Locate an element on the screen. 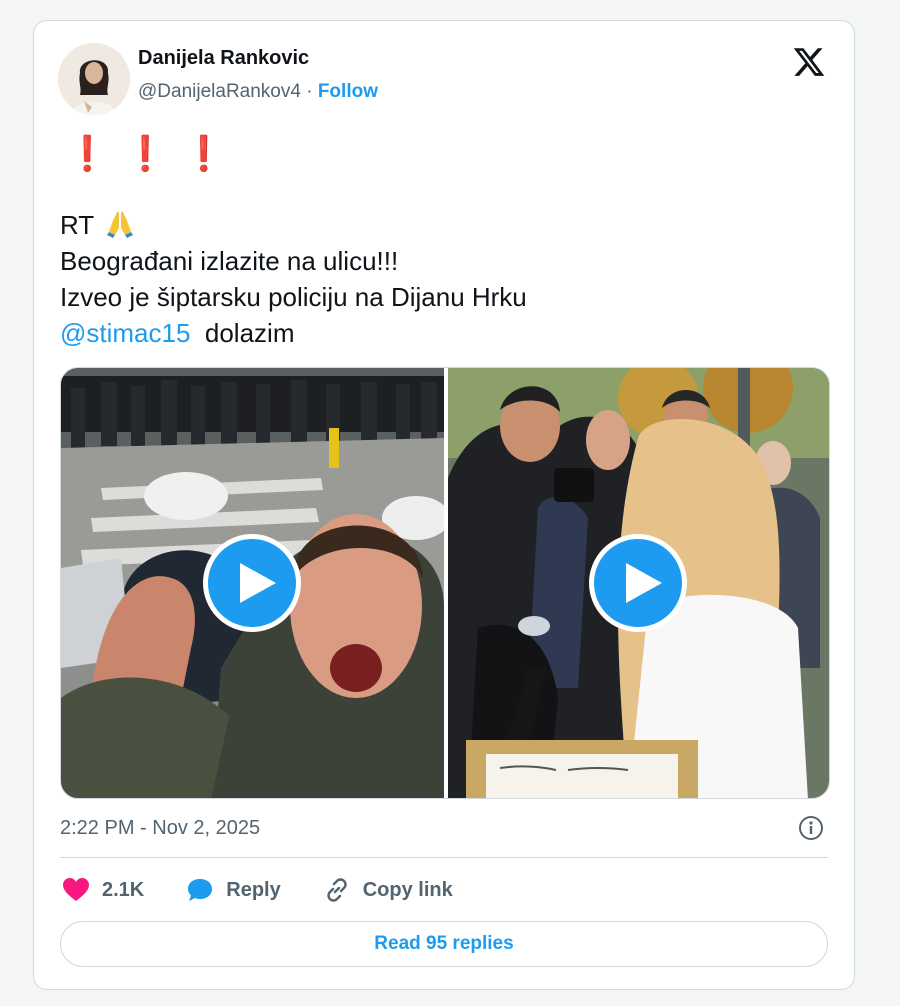  like-button: 2.1K is located at coordinates (103, 890).